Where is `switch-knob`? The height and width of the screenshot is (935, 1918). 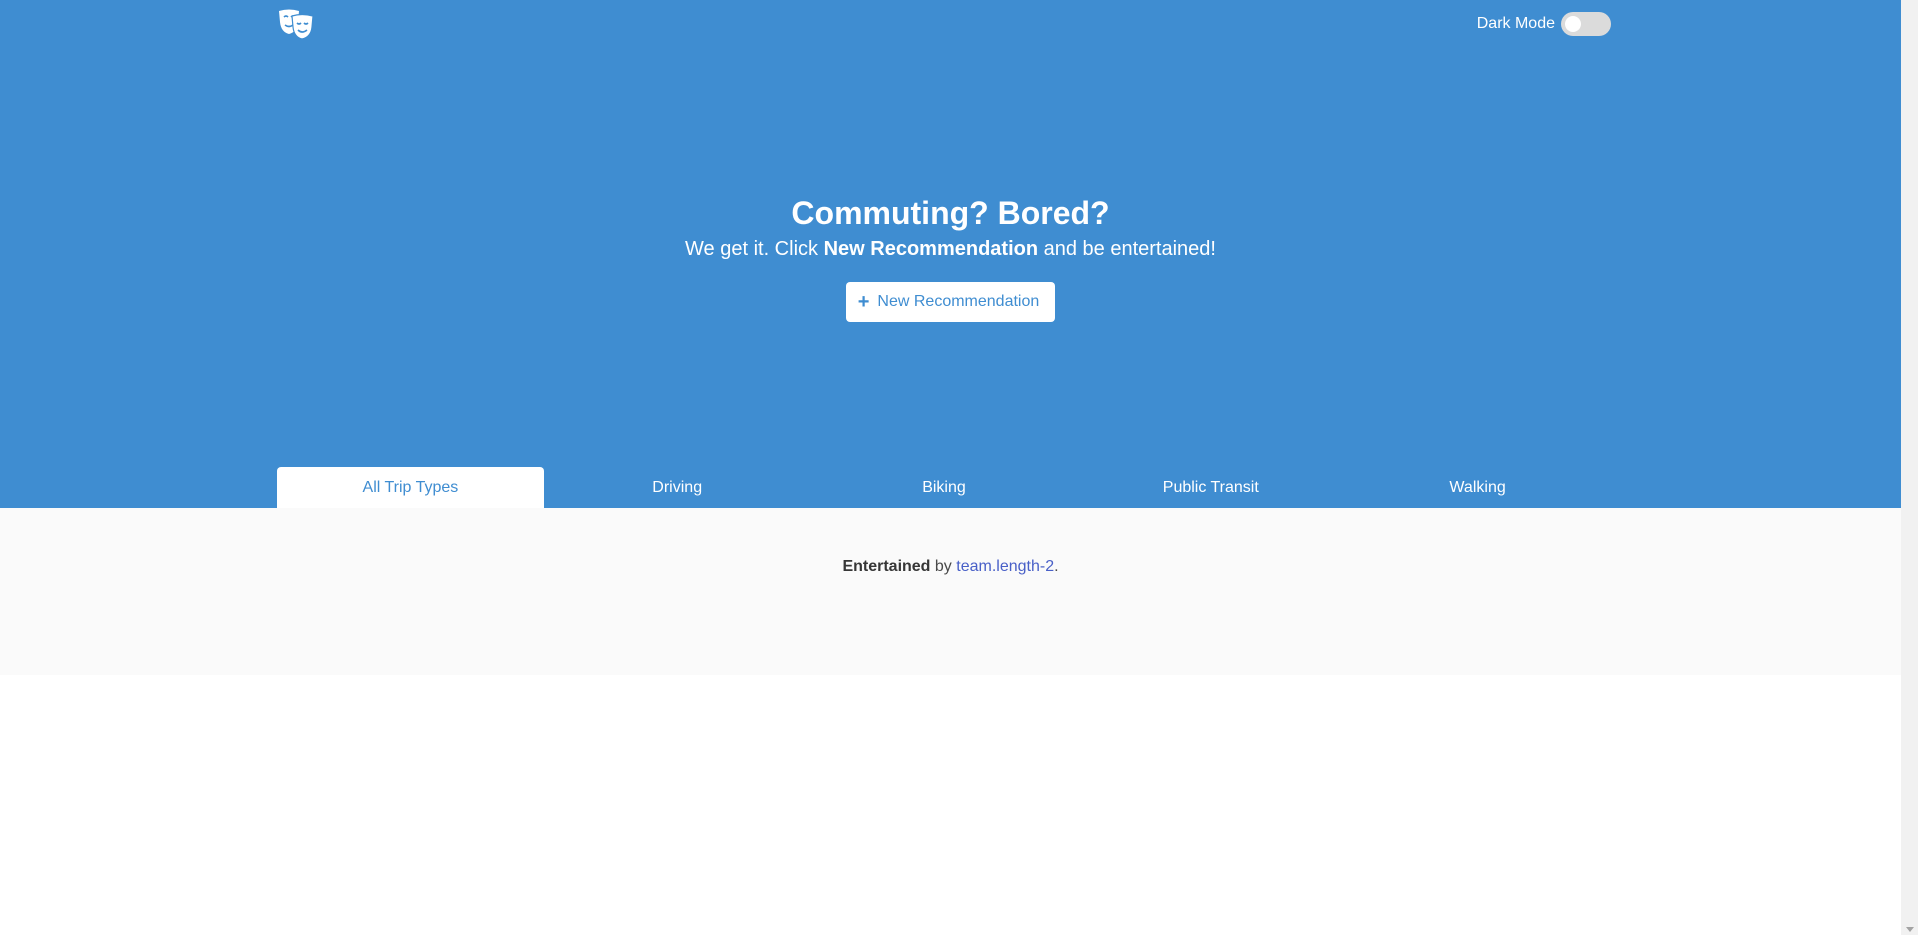 switch-knob is located at coordinates (1573, 24).